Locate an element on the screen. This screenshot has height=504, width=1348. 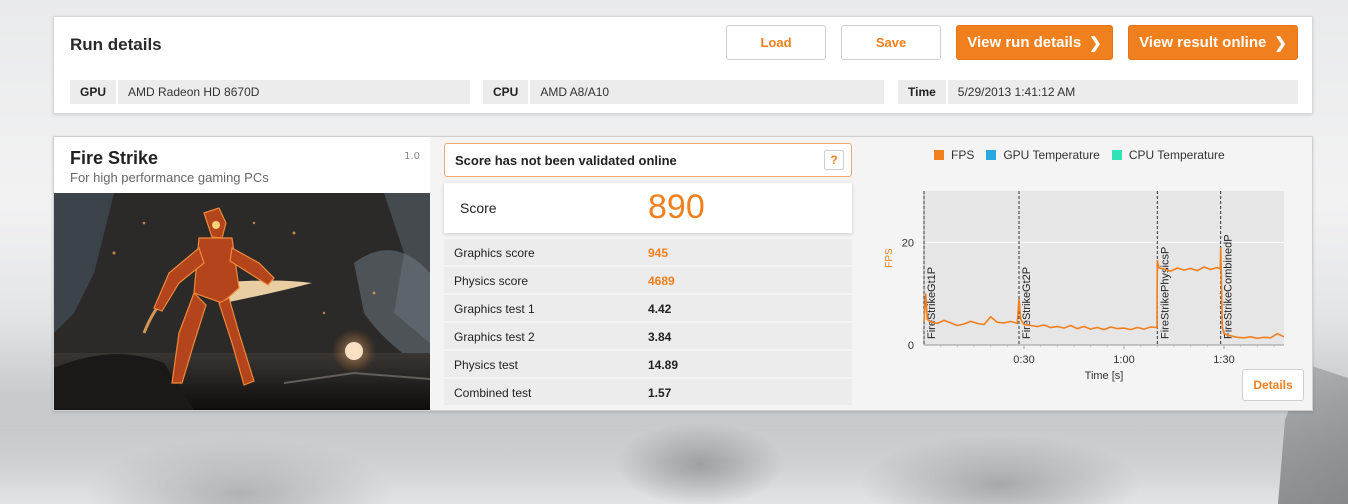
result-row-physics-test: Physics test 14.89 is located at coordinates (648, 364).